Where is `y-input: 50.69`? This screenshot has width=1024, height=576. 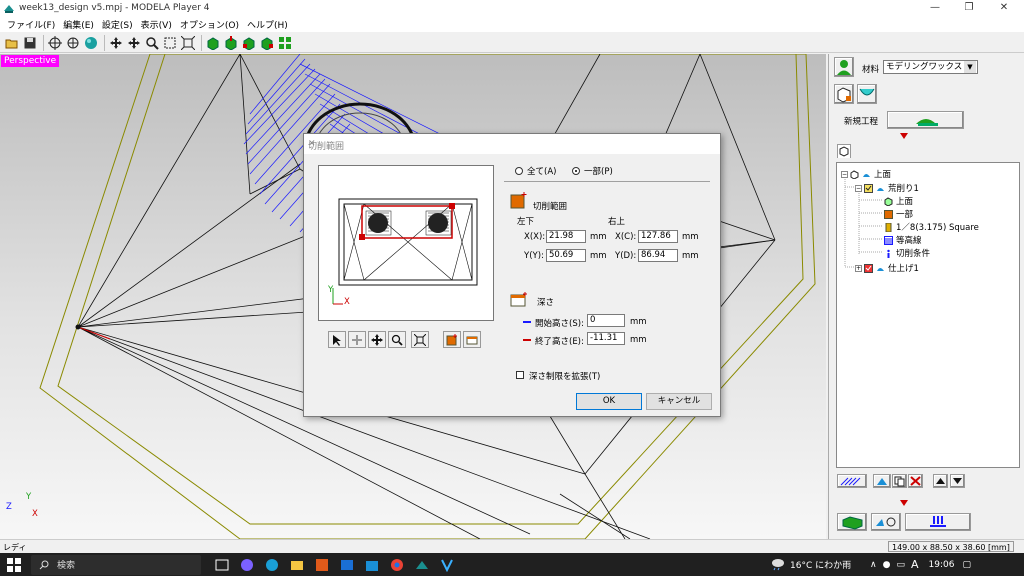
y-input: 50.69 is located at coordinates (566, 255).